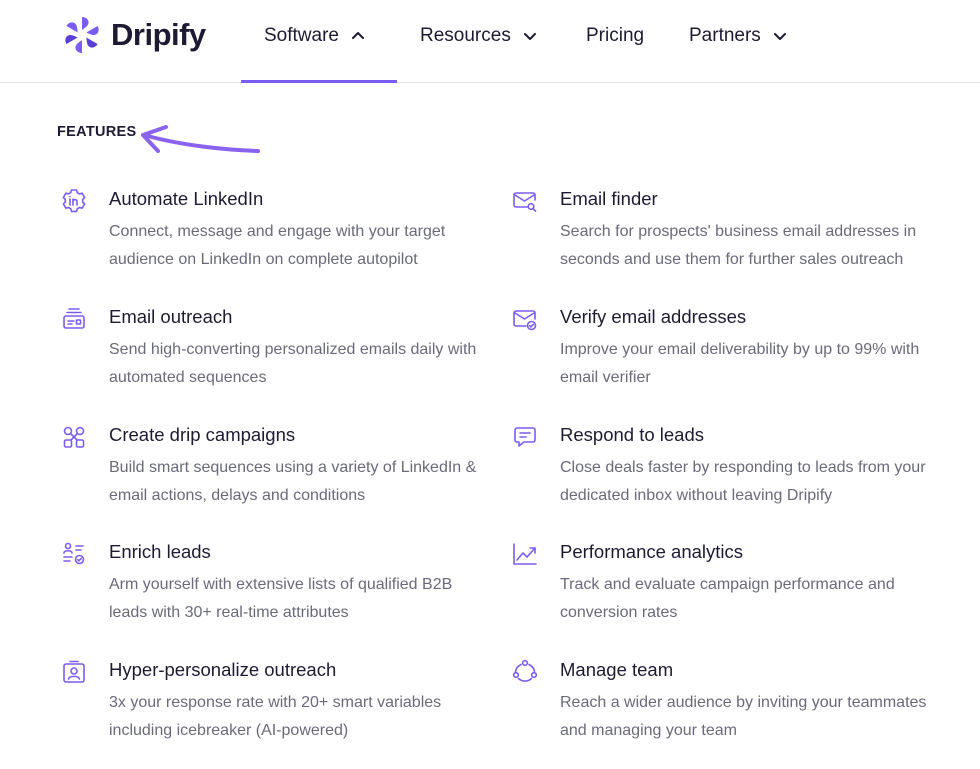  I want to click on dripify-logo-icon, so click(82, 35).